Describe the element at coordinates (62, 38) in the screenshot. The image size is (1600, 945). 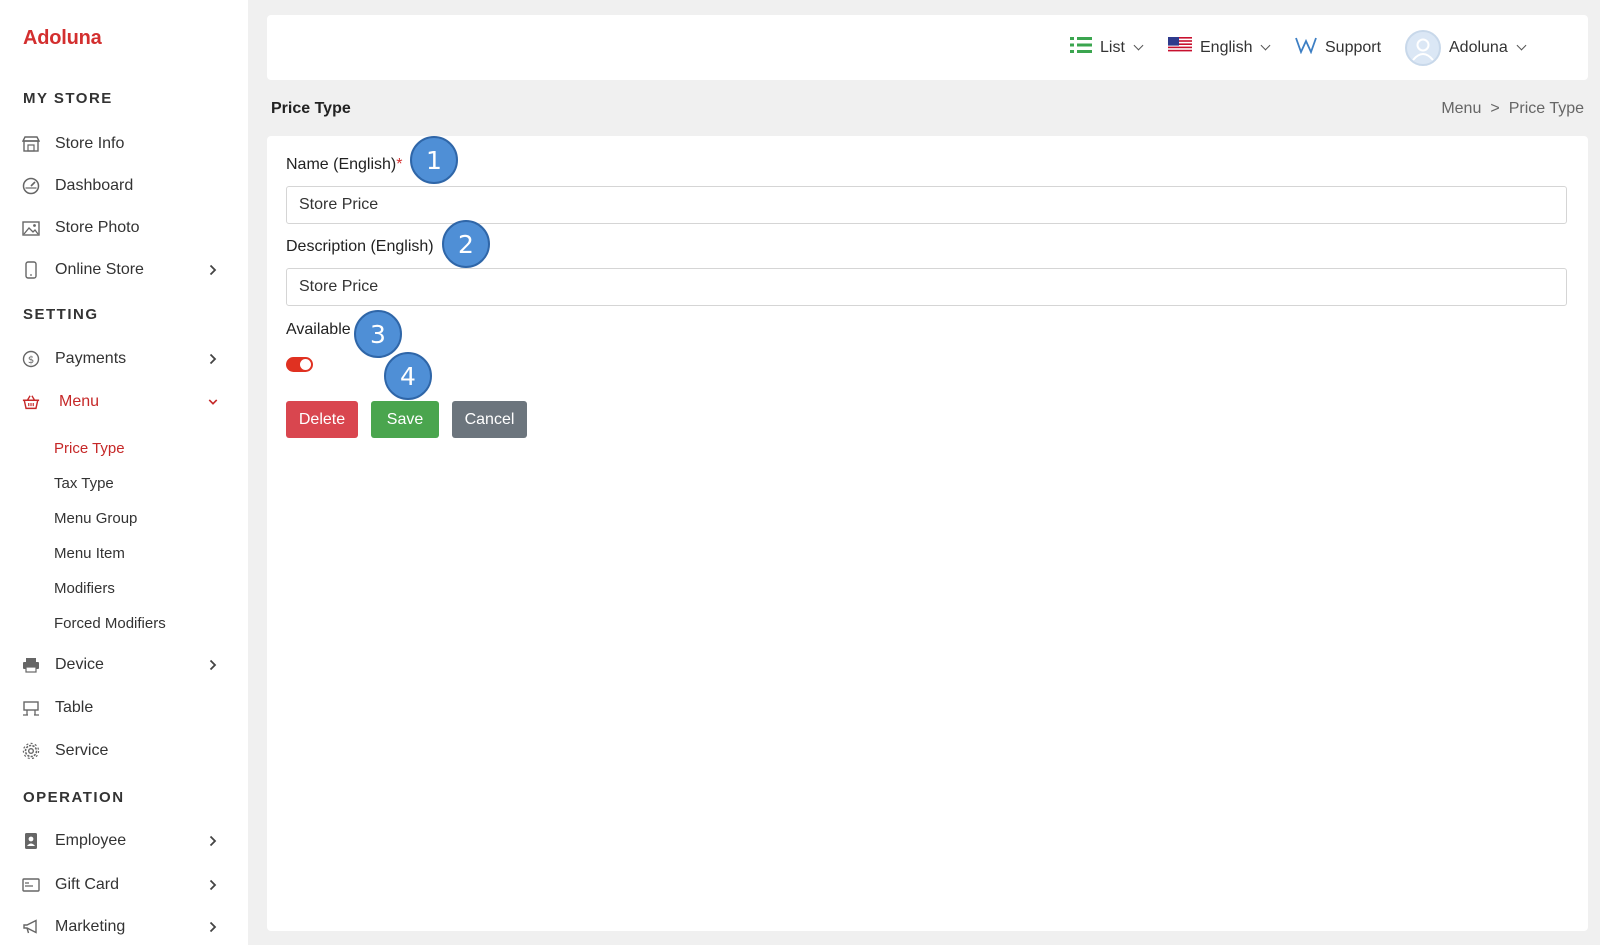
I see `brand-logo: Adoluna` at that location.